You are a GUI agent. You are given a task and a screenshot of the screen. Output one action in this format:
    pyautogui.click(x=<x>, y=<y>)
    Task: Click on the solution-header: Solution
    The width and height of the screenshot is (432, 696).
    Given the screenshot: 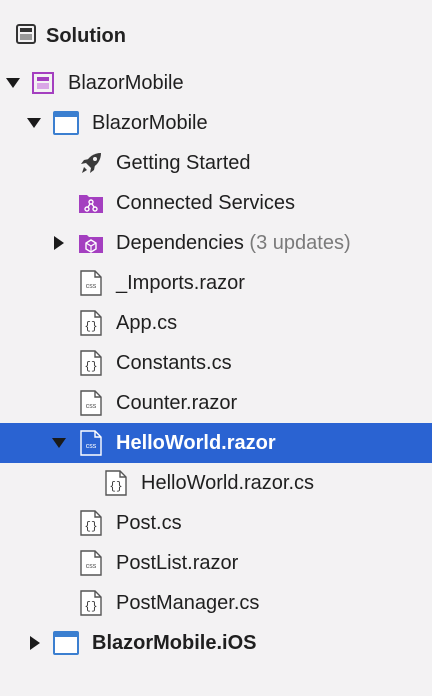 What is the action you would take?
    pyautogui.click(x=71, y=36)
    